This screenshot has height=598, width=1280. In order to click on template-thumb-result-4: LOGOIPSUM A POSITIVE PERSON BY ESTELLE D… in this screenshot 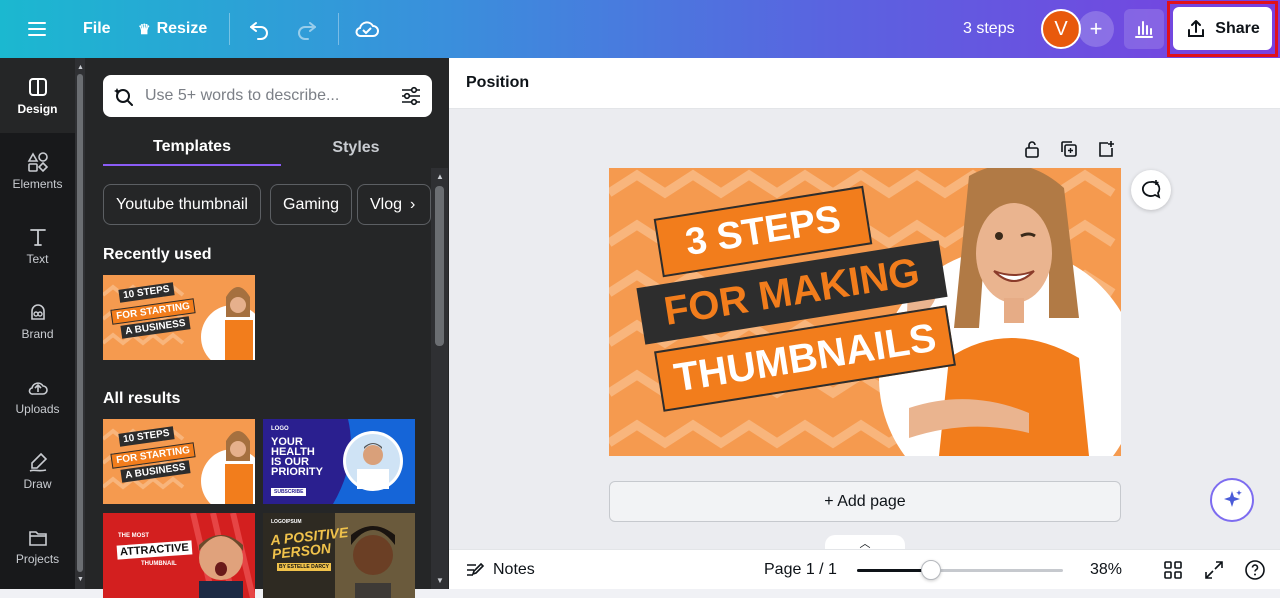, I will do `click(339, 555)`.